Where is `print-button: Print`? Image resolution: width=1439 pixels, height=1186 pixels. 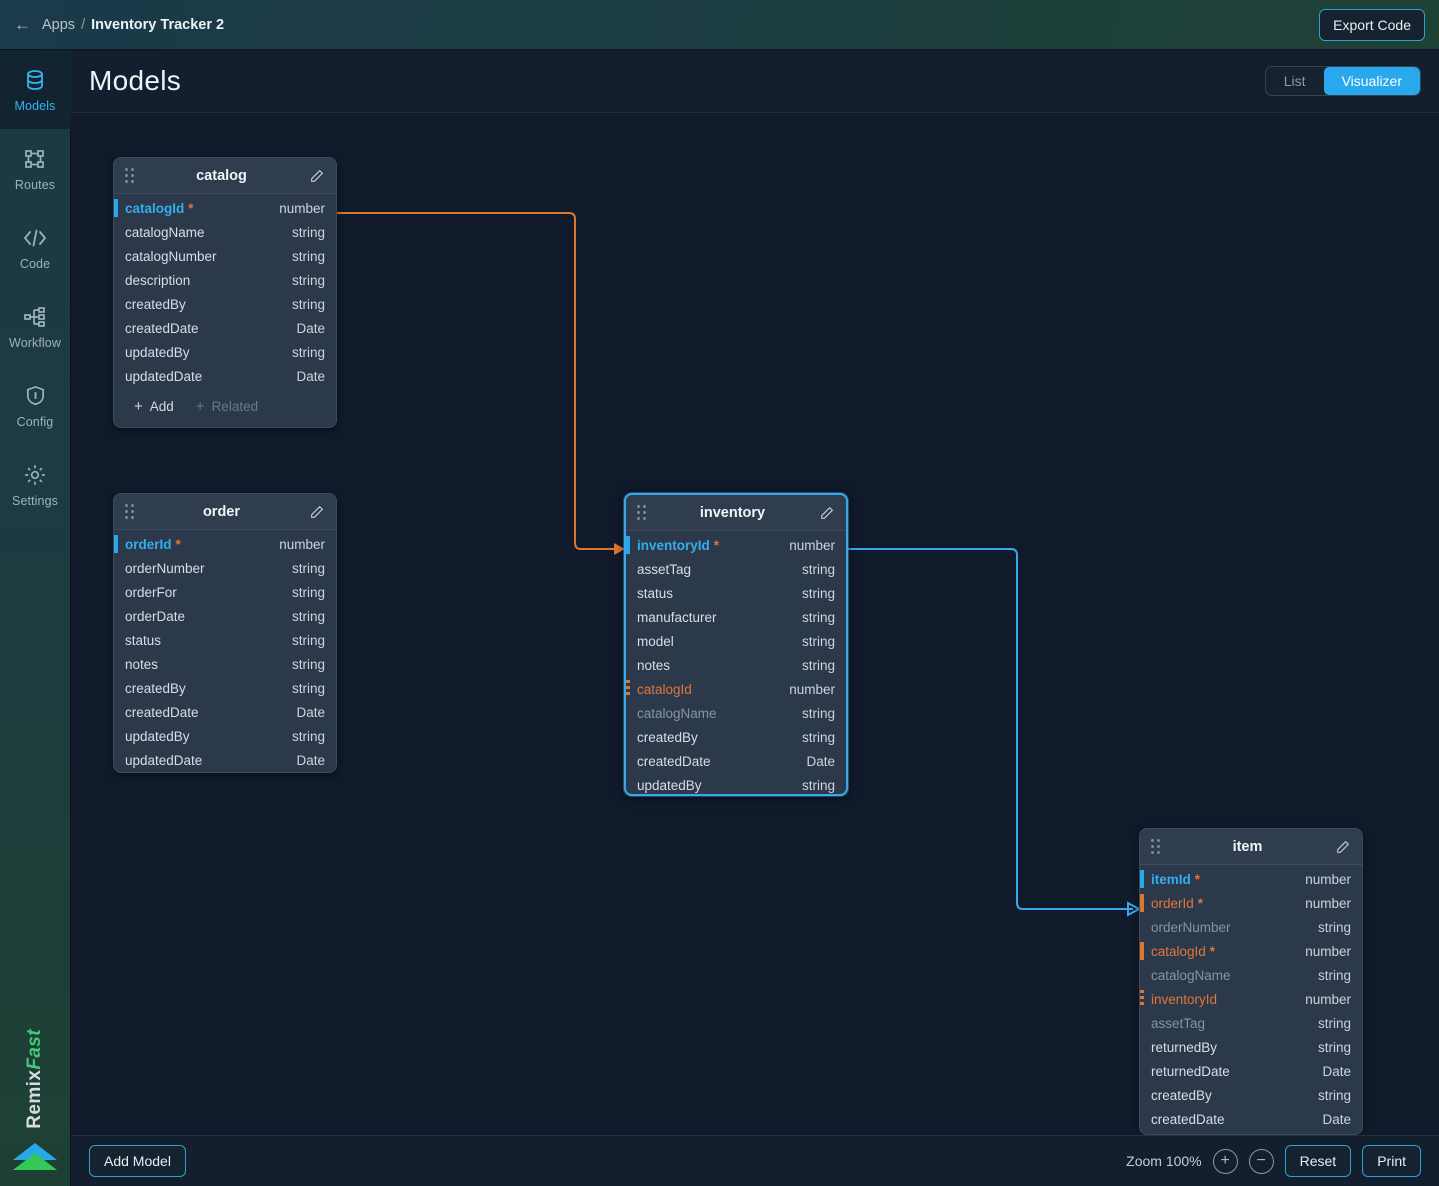
print-button: Print is located at coordinates (1391, 1161).